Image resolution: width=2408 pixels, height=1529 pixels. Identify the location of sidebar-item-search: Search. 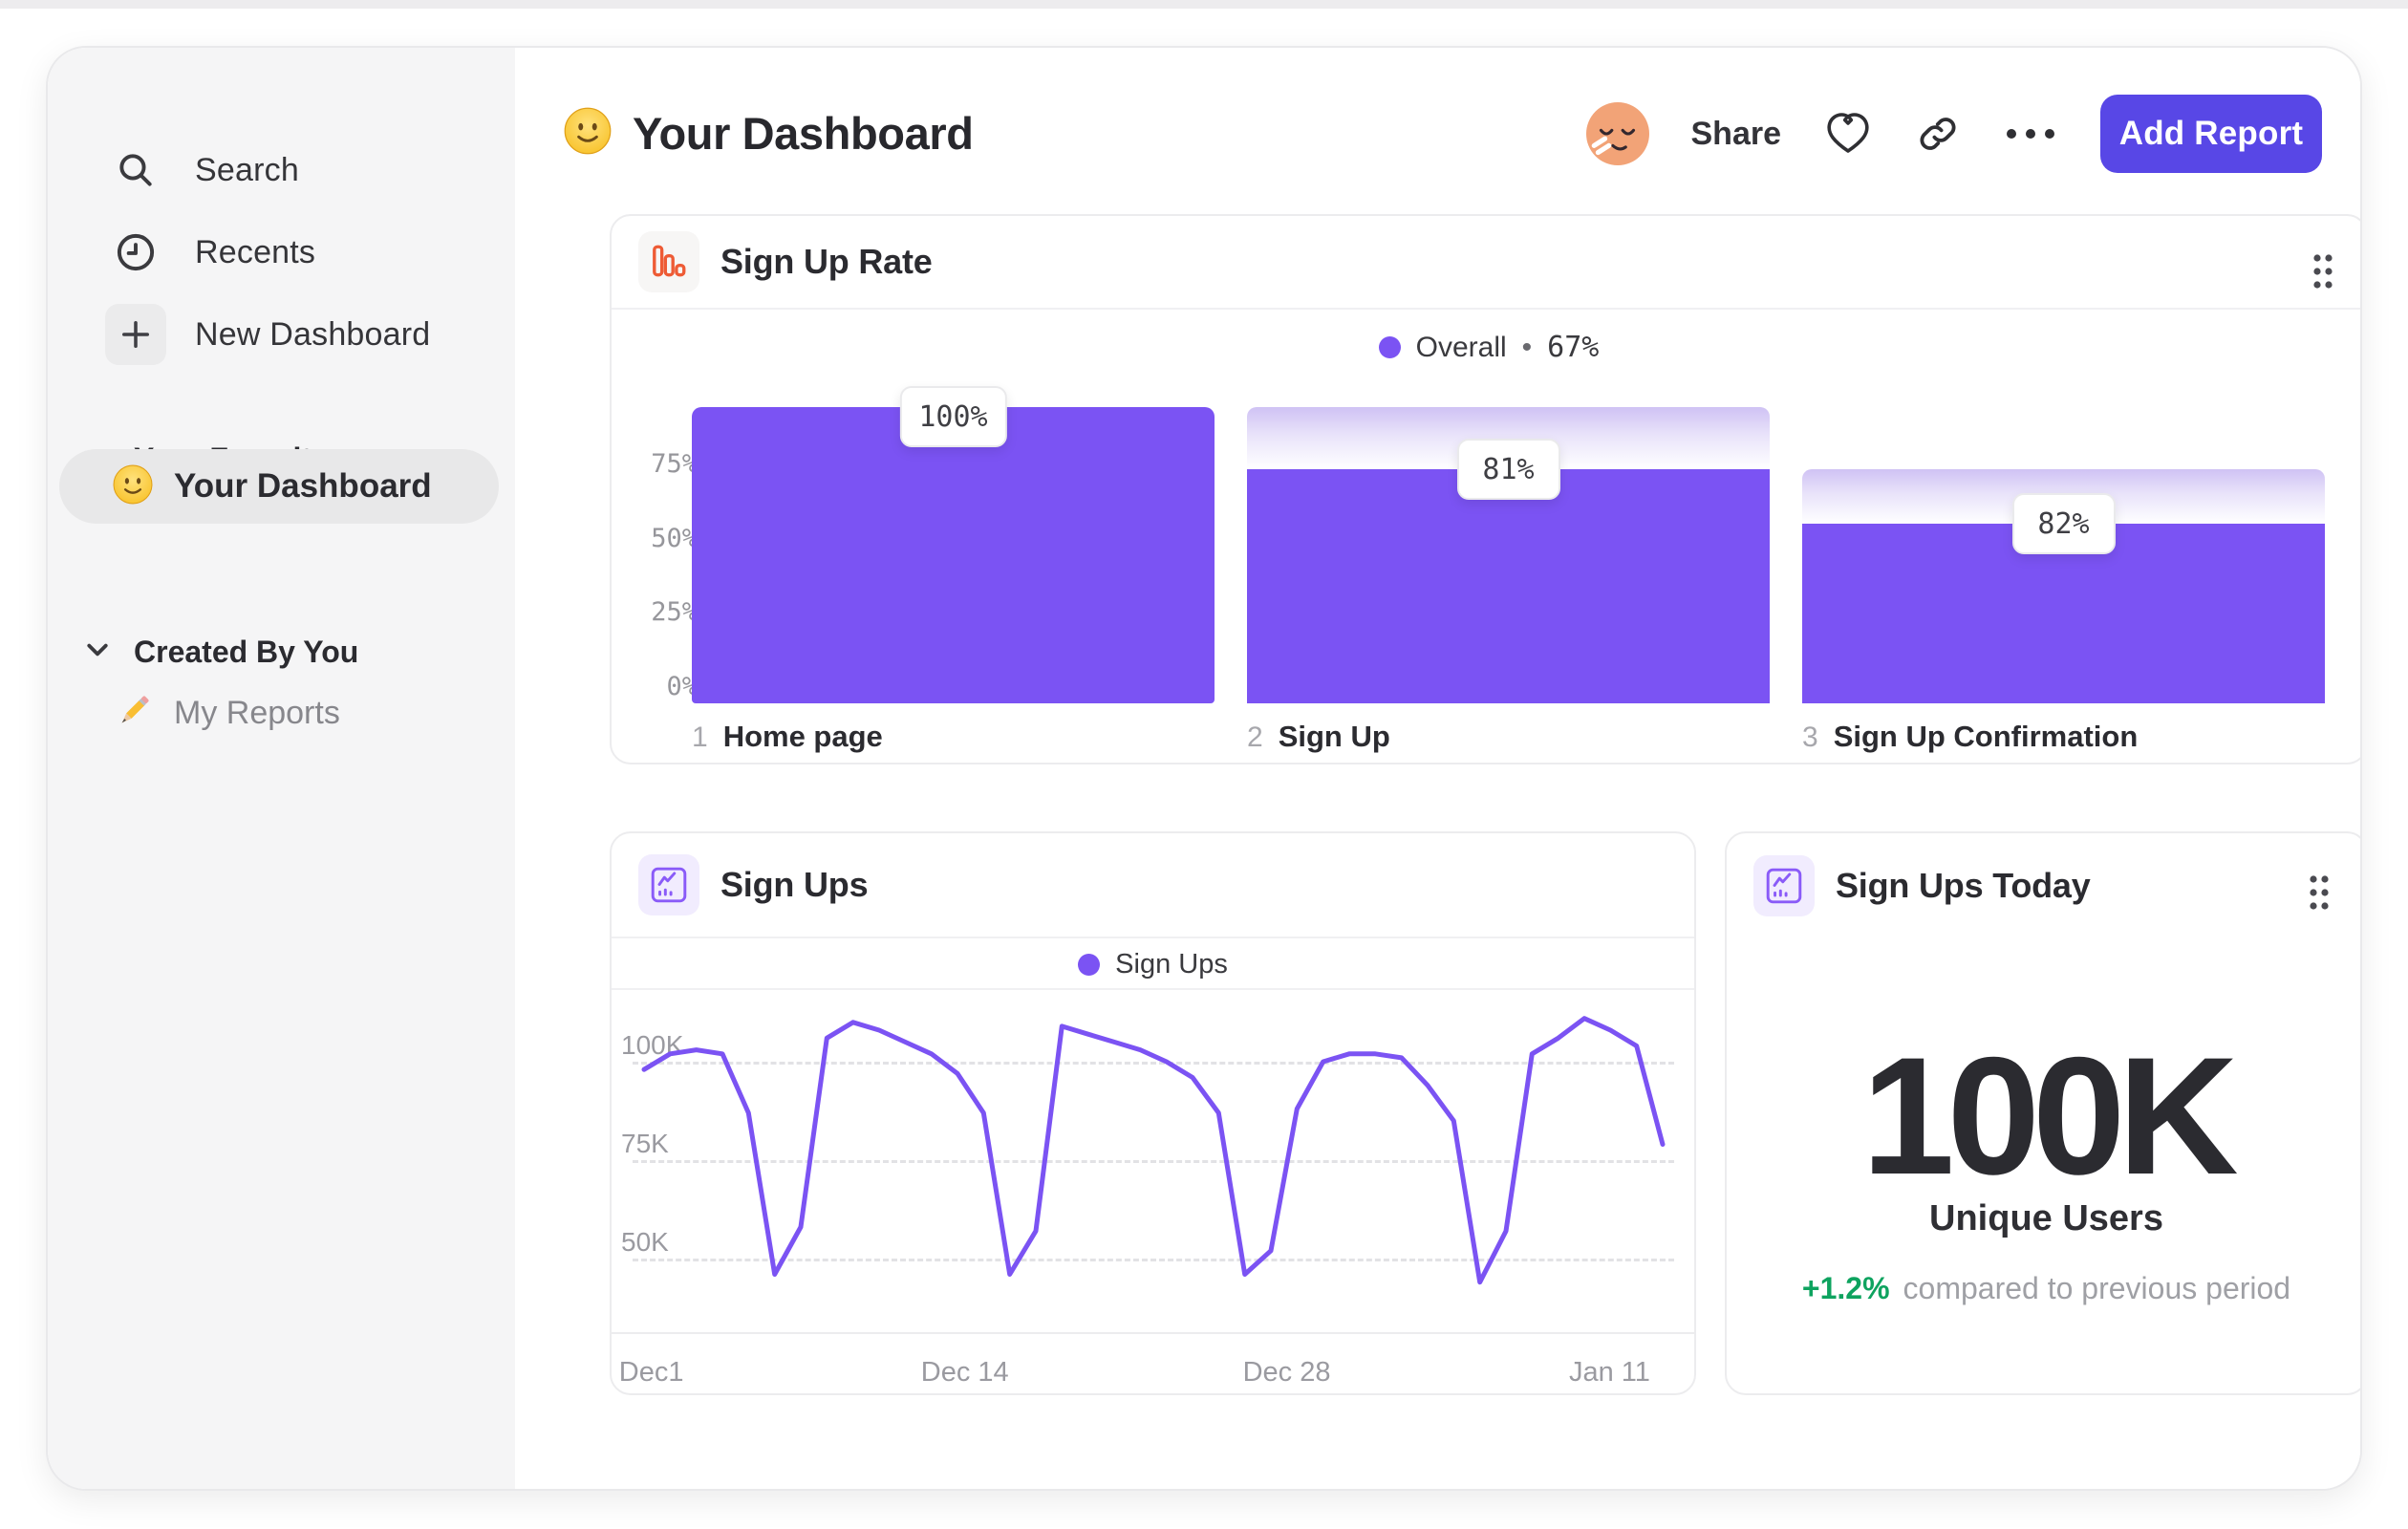
(202, 170).